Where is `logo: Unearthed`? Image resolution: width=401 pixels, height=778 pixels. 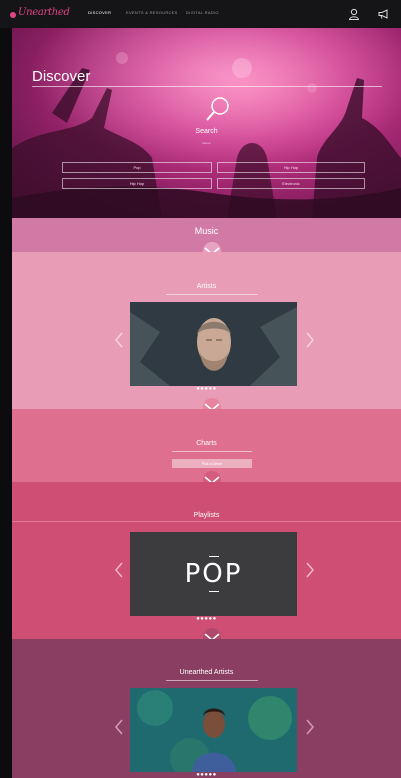 logo: Unearthed is located at coordinates (40, 14).